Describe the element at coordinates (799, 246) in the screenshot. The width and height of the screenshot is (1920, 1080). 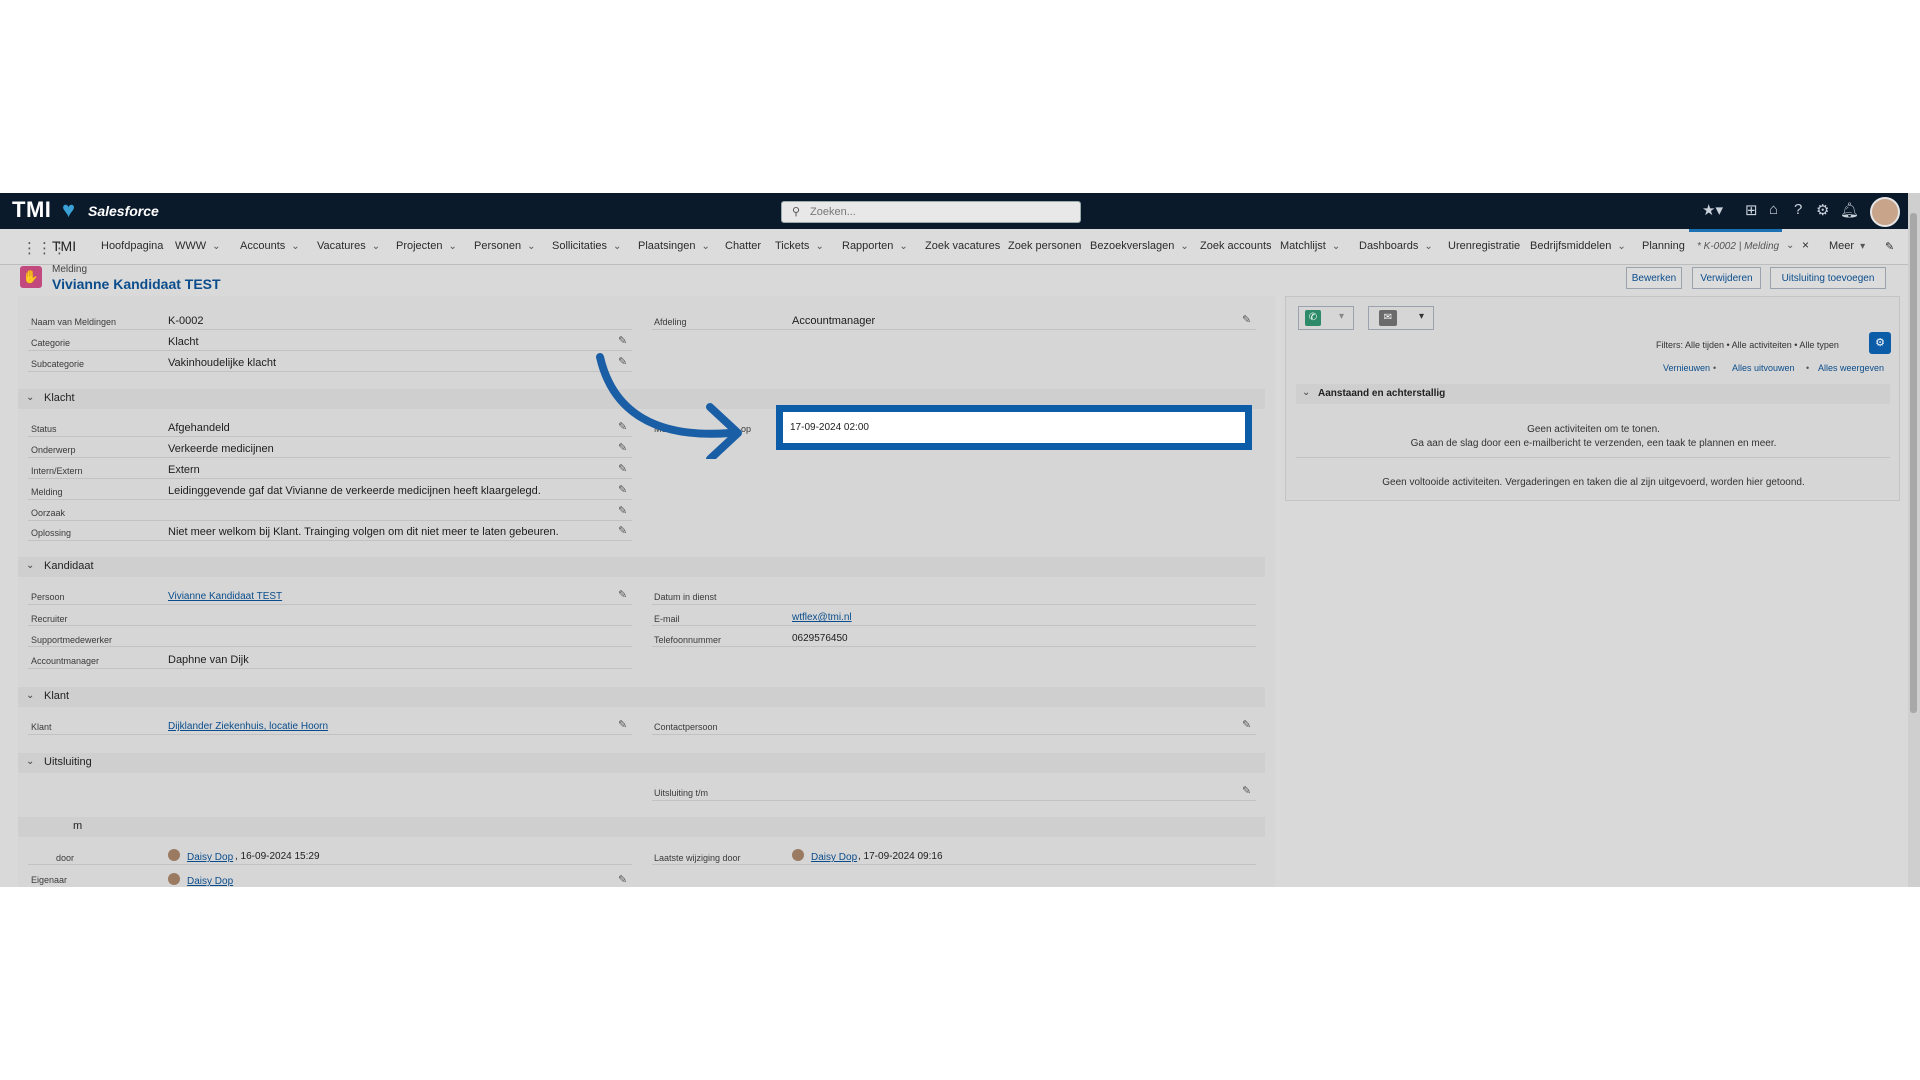
I see `nav-item-tickets: Tickets ⌄` at that location.